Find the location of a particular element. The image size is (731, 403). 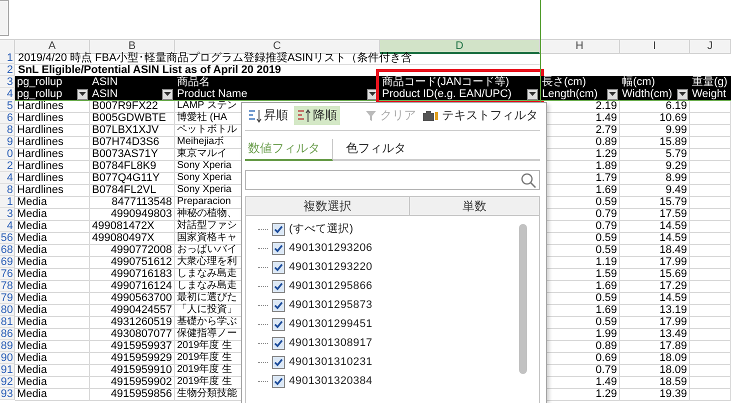

header-label: Weight is located at coordinates (709, 94).